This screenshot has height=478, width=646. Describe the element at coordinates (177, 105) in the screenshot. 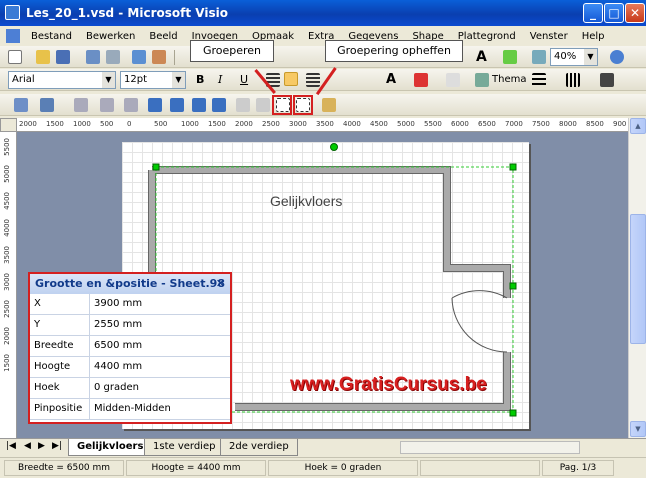

I see `flip-vertical-icon` at that location.